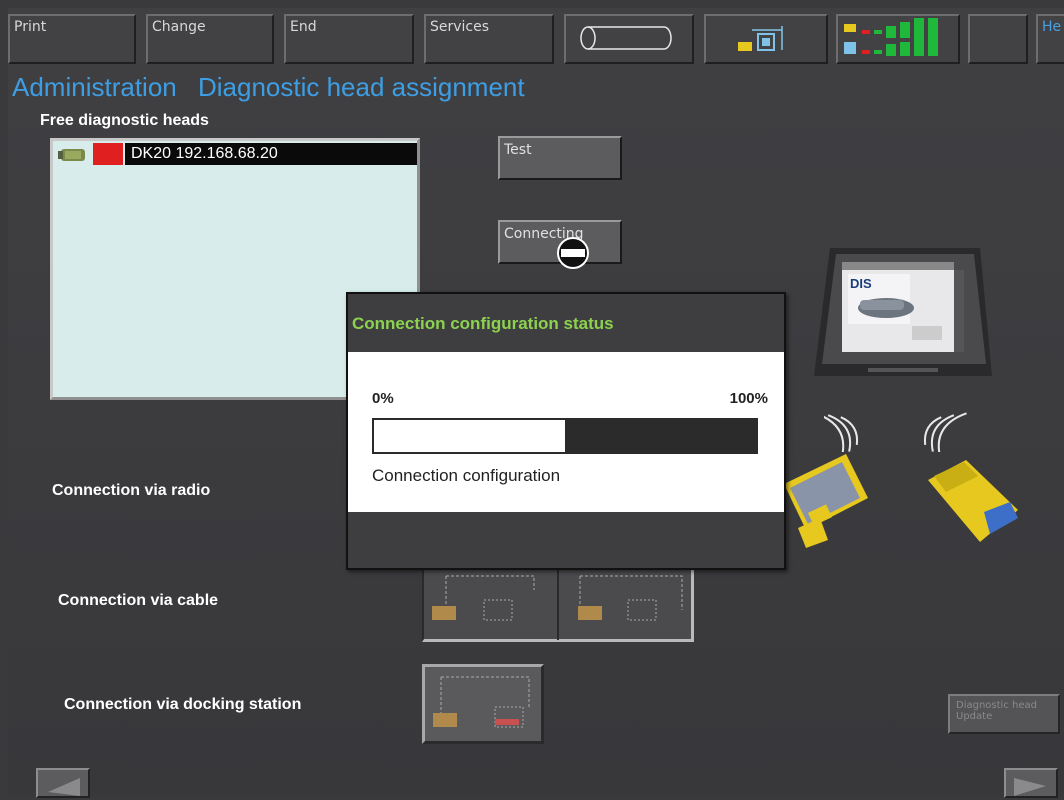 Image resolution: width=1064 pixels, height=800 pixels. Describe the element at coordinates (460, 27) in the screenshot. I see `services-label: Services` at that location.